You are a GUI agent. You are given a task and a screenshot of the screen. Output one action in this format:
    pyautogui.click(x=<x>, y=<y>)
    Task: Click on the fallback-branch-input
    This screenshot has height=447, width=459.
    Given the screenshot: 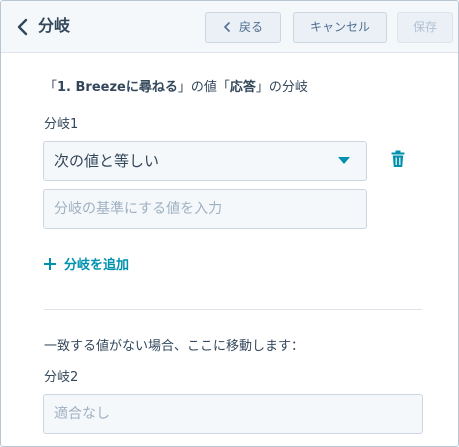 What is the action you would take?
    pyautogui.click(x=233, y=414)
    